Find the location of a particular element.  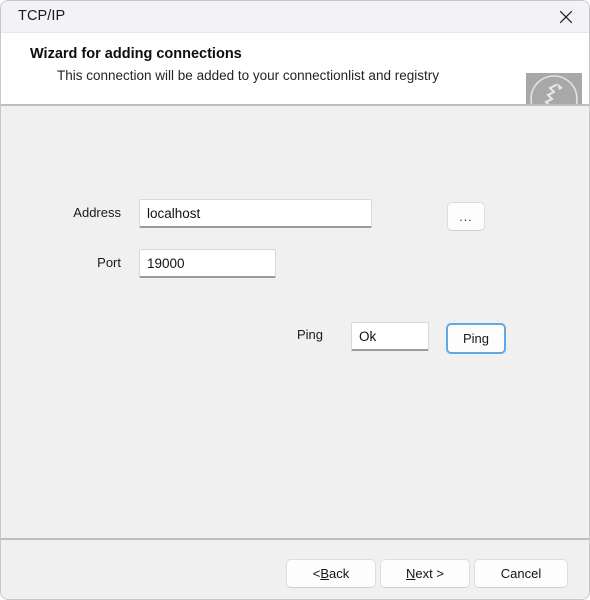

port-label: Port is located at coordinates (109, 262).